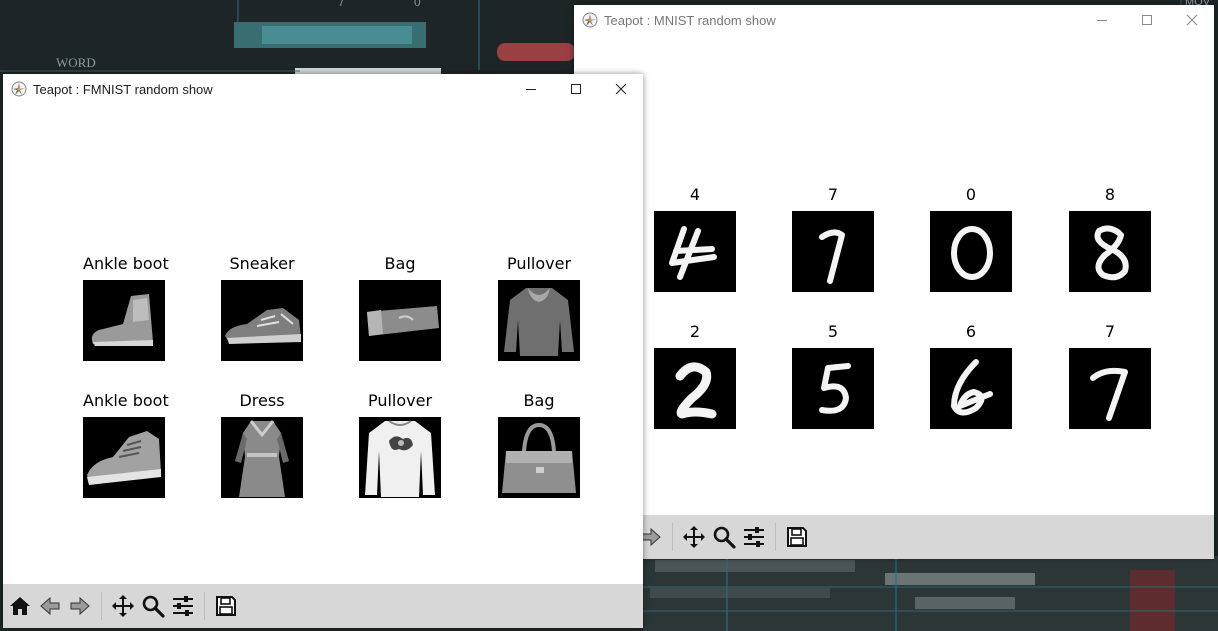 Image resolution: width=1218 pixels, height=631 pixels. I want to click on bag-flat-image, so click(400, 320).